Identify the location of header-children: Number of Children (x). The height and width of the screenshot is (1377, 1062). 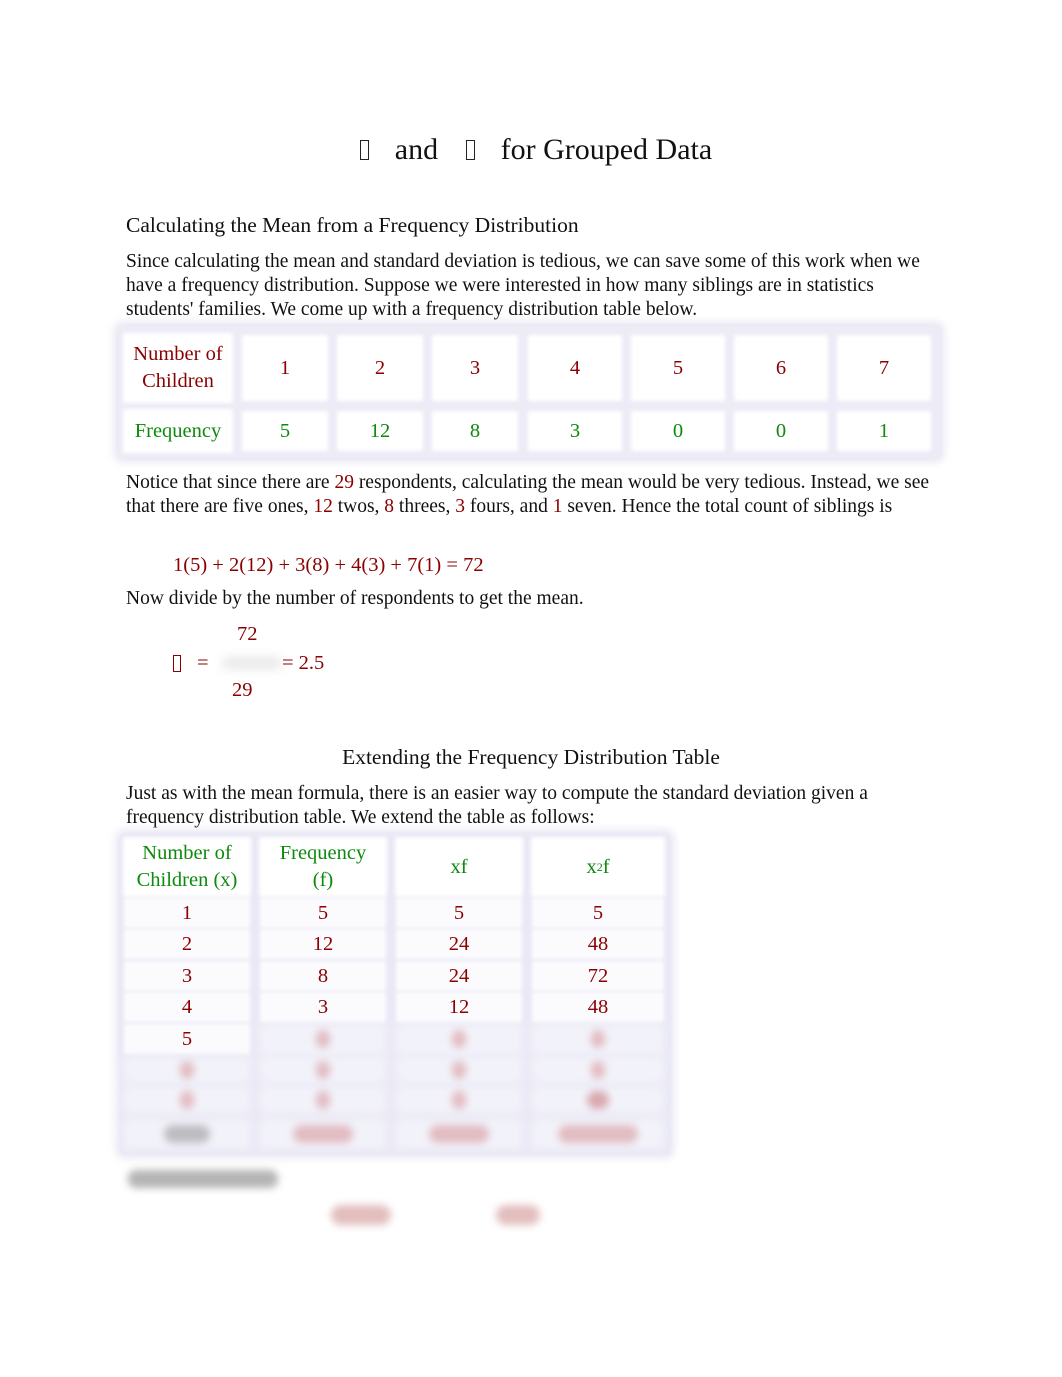
(187, 867).